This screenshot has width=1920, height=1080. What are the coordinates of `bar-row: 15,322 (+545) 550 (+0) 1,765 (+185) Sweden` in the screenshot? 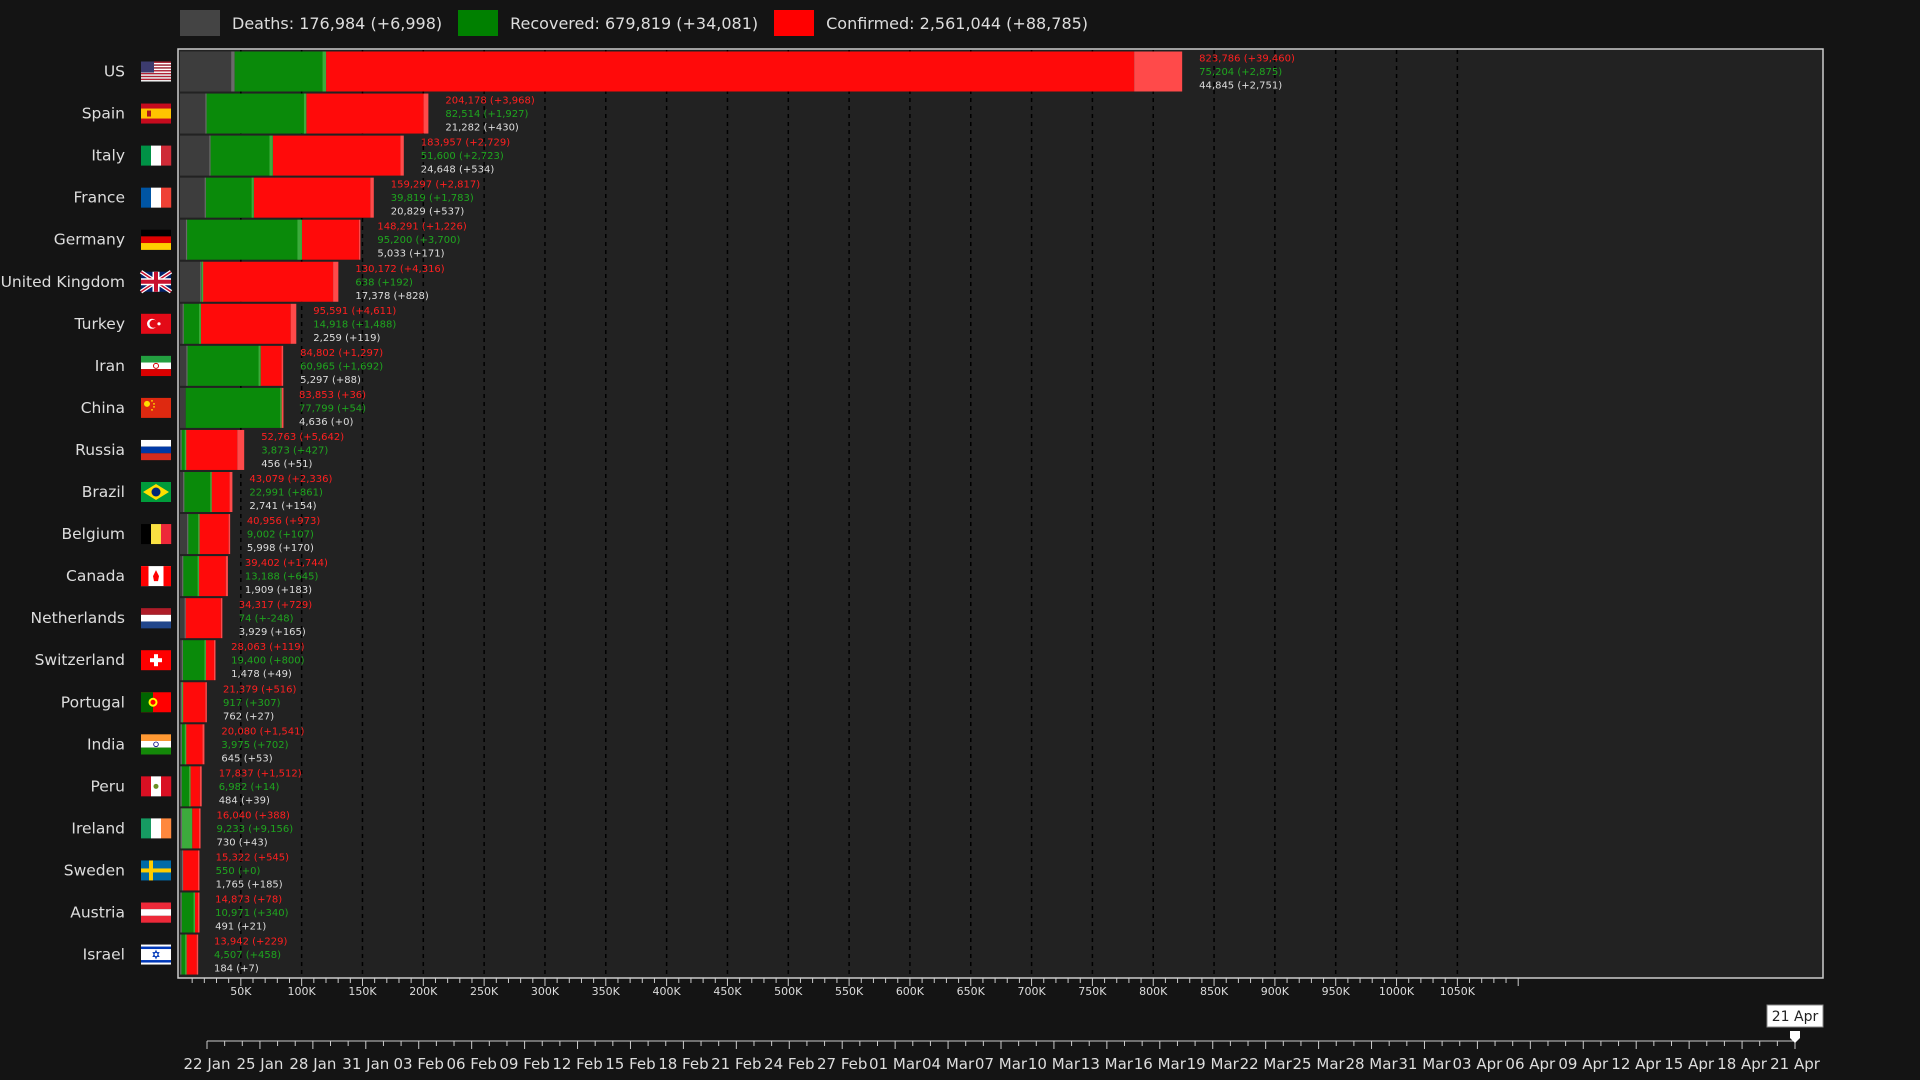 It's located at (176, 870).